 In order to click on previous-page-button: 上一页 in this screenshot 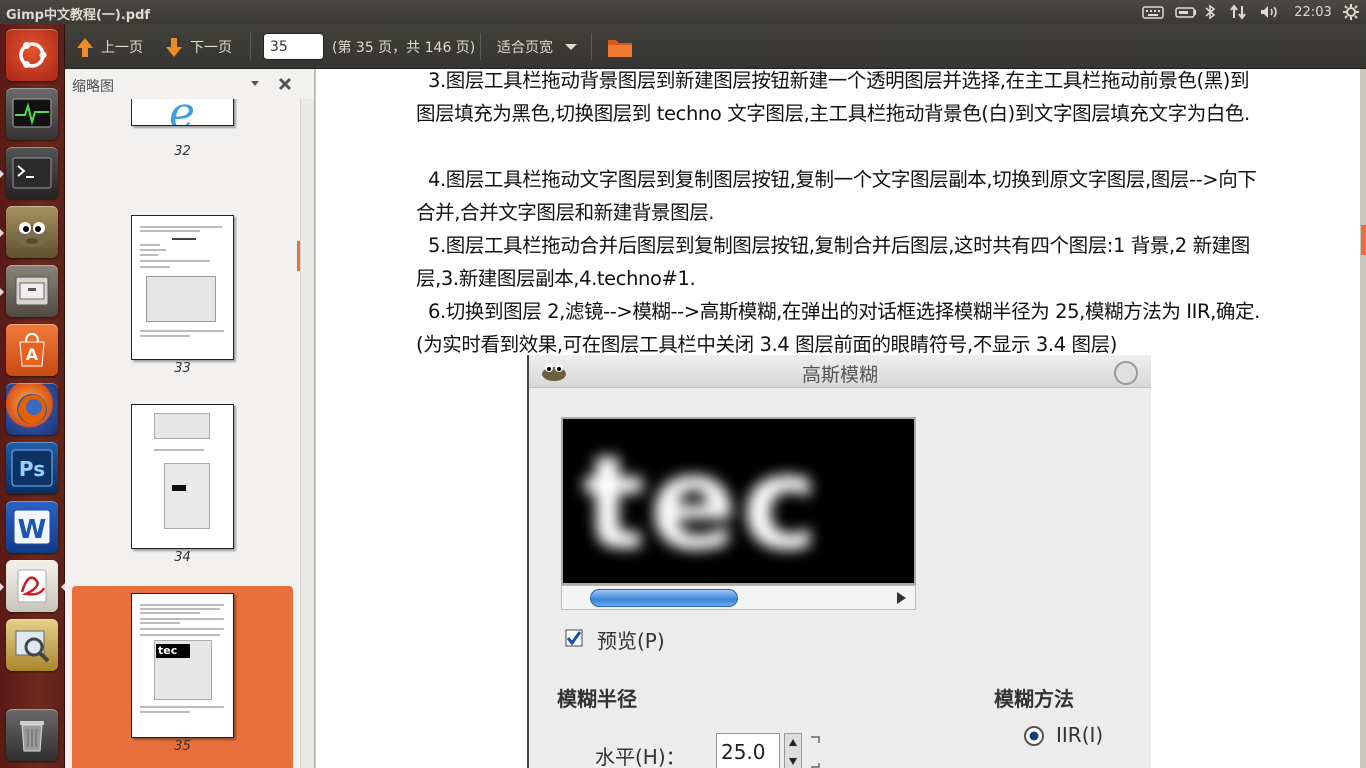, I will do `click(109, 46)`.